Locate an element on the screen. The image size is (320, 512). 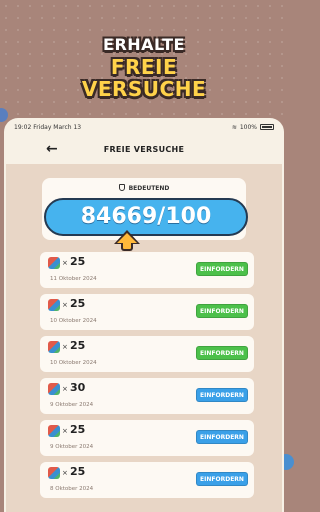
summary-label: BEDEUTEND is located at coordinates (144, 188).